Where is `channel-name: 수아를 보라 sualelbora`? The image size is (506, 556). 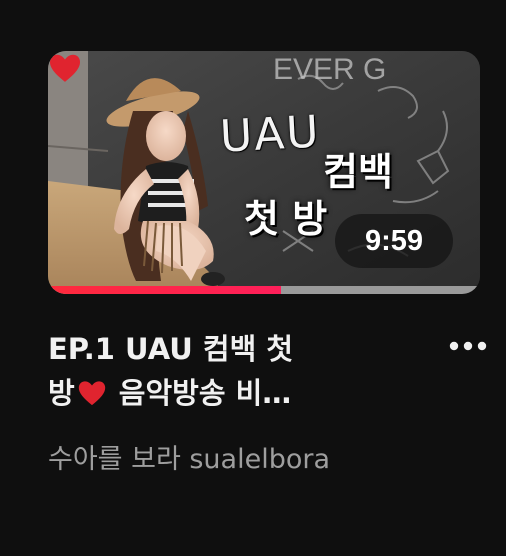 channel-name: 수아를 보라 sualelbora is located at coordinates (189, 456).